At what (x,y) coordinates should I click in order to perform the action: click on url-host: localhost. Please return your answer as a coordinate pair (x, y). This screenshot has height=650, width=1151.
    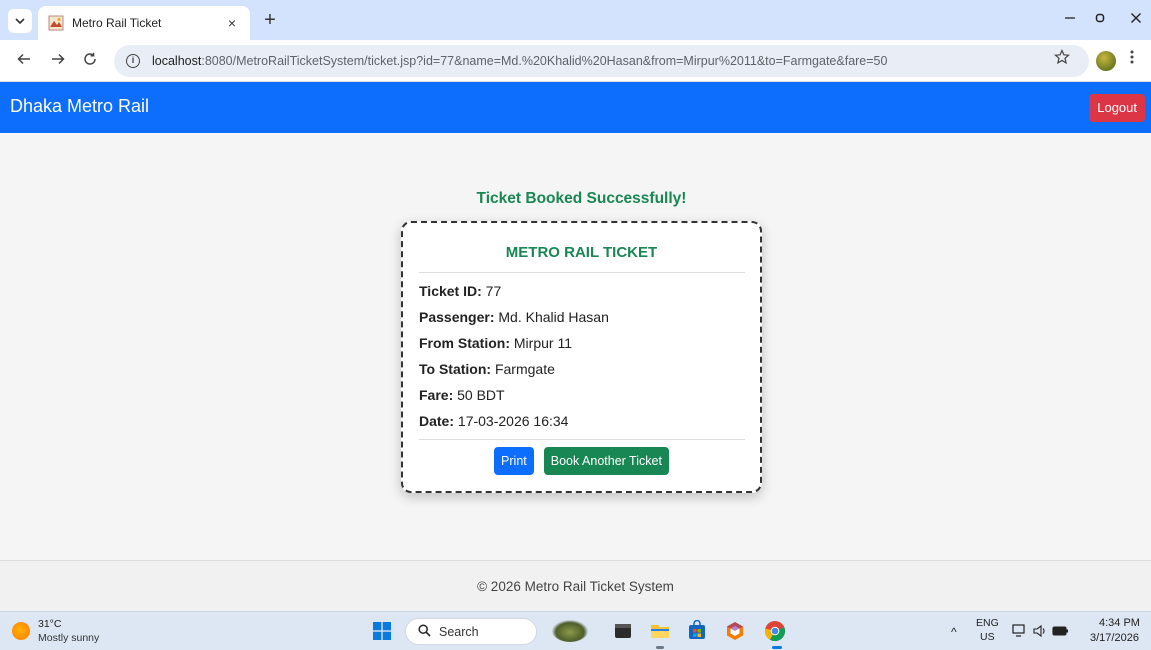
    Looking at the image, I should click on (177, 61).